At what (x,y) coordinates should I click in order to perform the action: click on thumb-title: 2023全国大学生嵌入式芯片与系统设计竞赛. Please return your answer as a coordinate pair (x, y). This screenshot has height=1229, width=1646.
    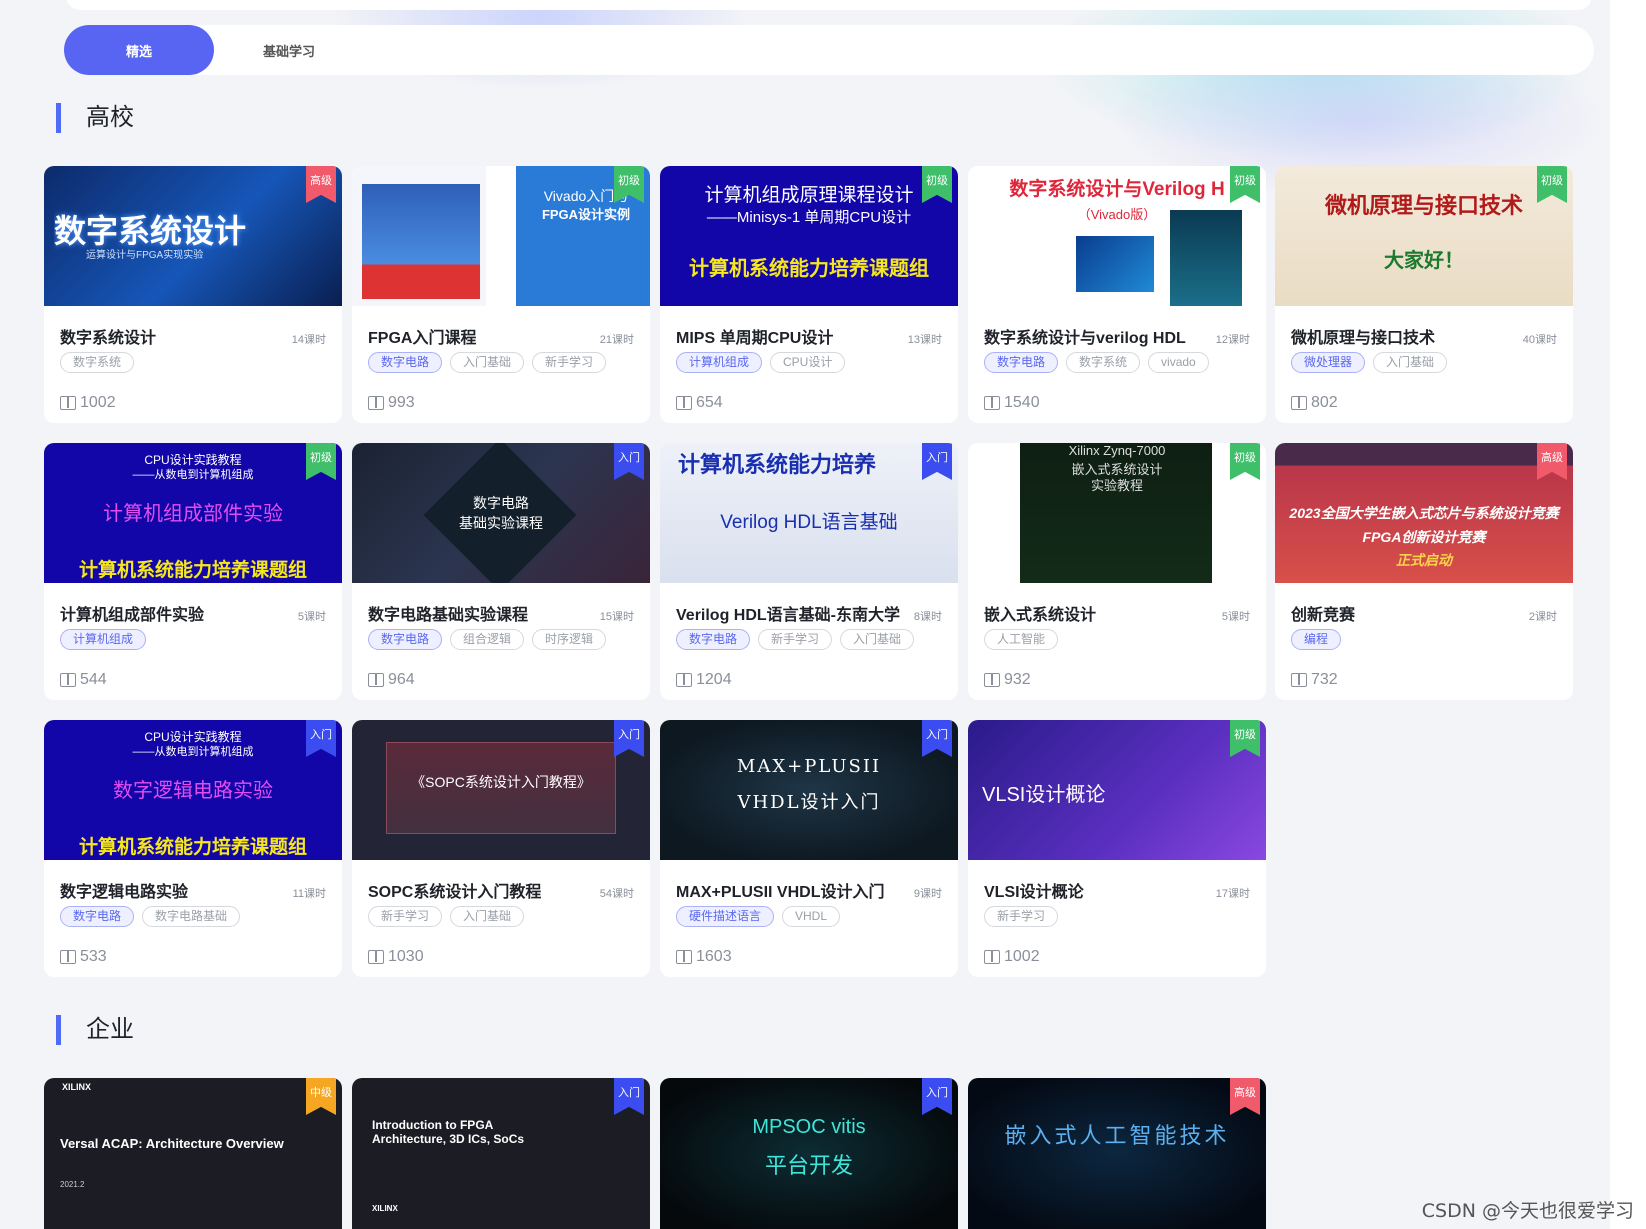
    Looking at the image, I should click on (1424, 513).